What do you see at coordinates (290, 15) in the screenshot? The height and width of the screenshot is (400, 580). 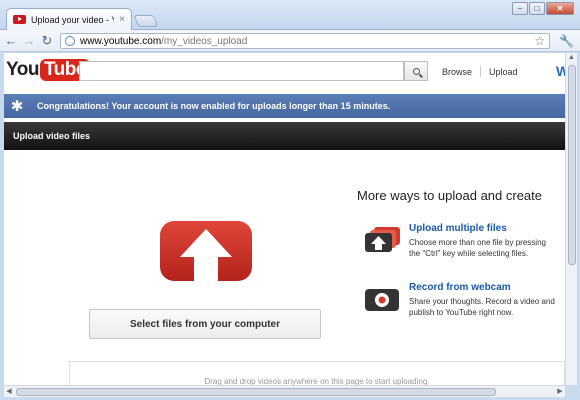 I see `browser-titlebar: Upload your video - YouTu × – □ ✕` at bounding box center [290, 15].